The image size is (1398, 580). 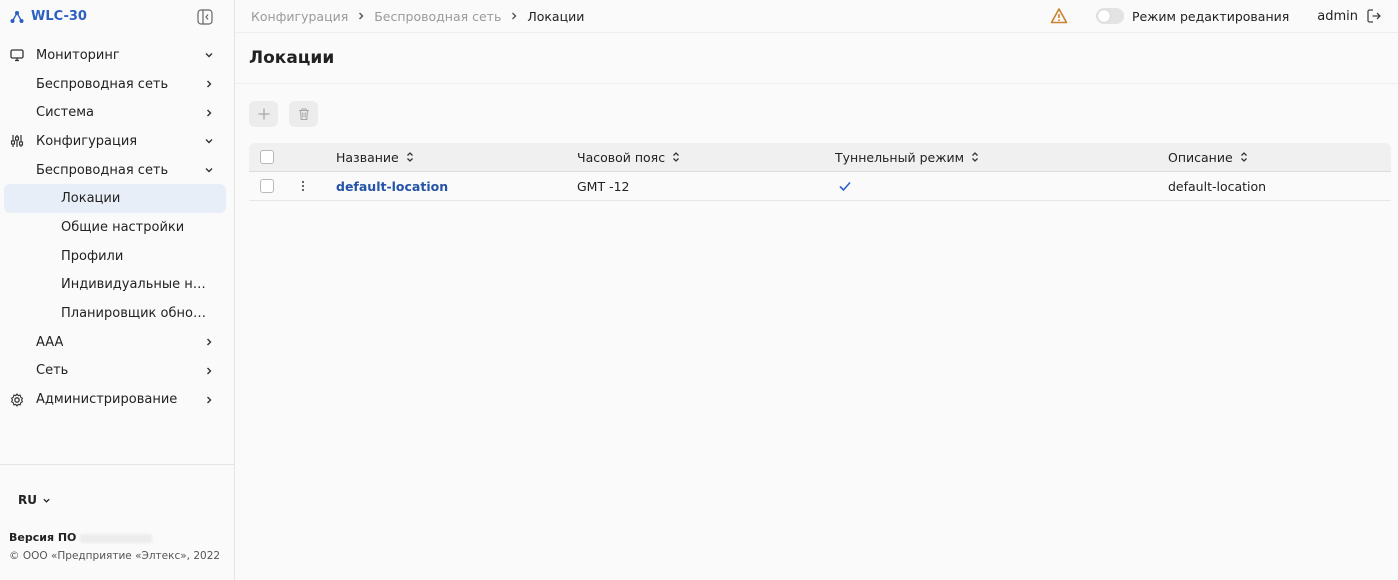 What do you see at coordinates (17, 399) in the screenshot?
I see `gear-icon` at bounding box center [17, 399].